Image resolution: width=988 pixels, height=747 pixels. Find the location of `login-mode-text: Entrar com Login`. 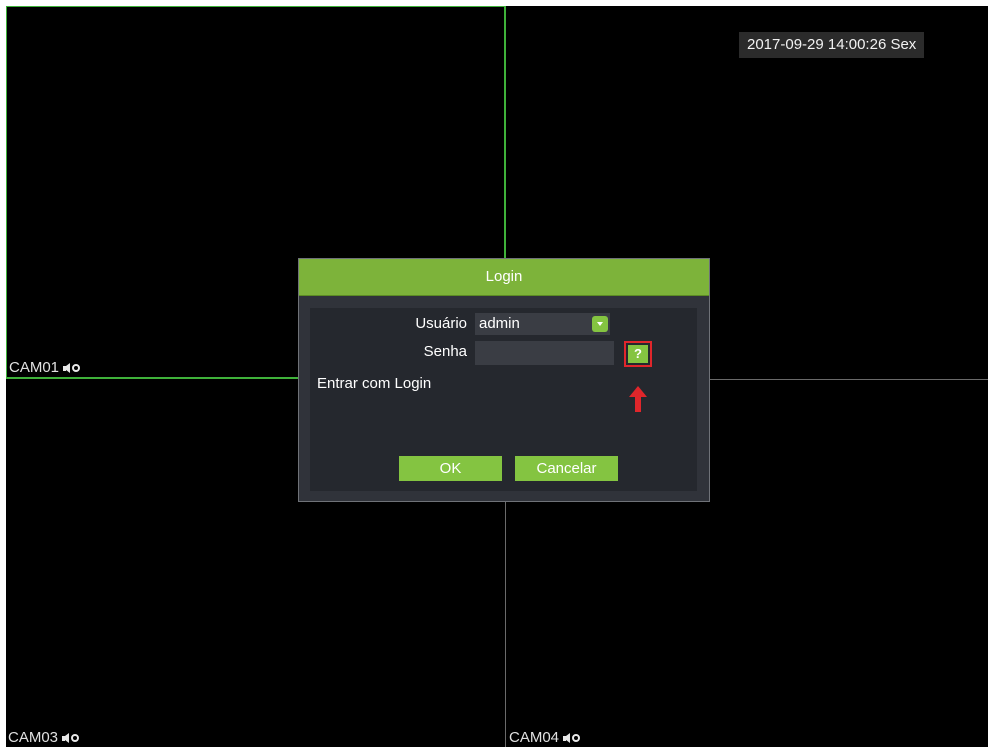

login-mode-text: Entrar com Login is located at coordinates (374, 383).